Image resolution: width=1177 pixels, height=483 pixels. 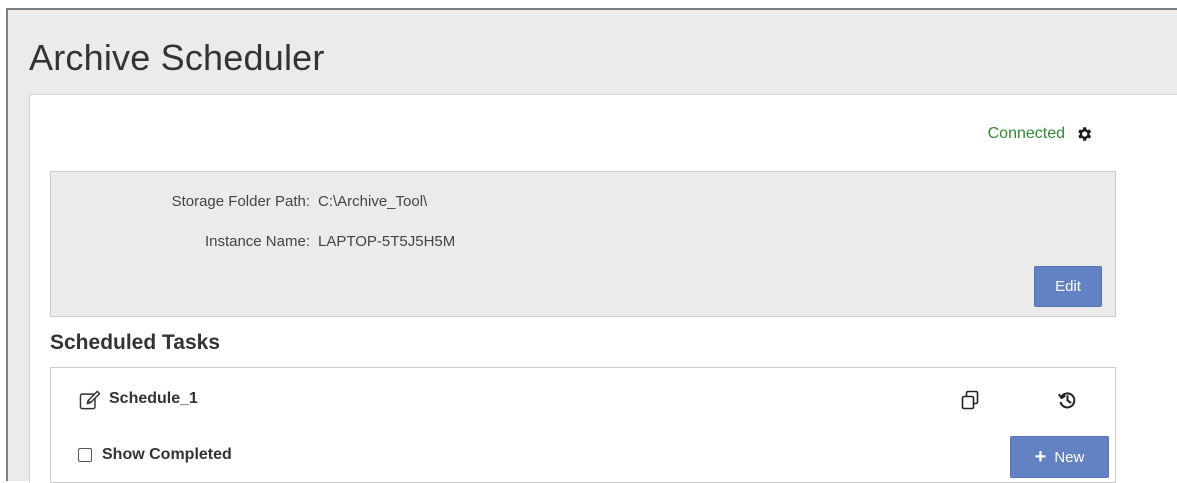 What do you see at coordinates (153, 399) in the screenshot?
I see `task-name: Schedule_1` at bounding box center [153, 399].